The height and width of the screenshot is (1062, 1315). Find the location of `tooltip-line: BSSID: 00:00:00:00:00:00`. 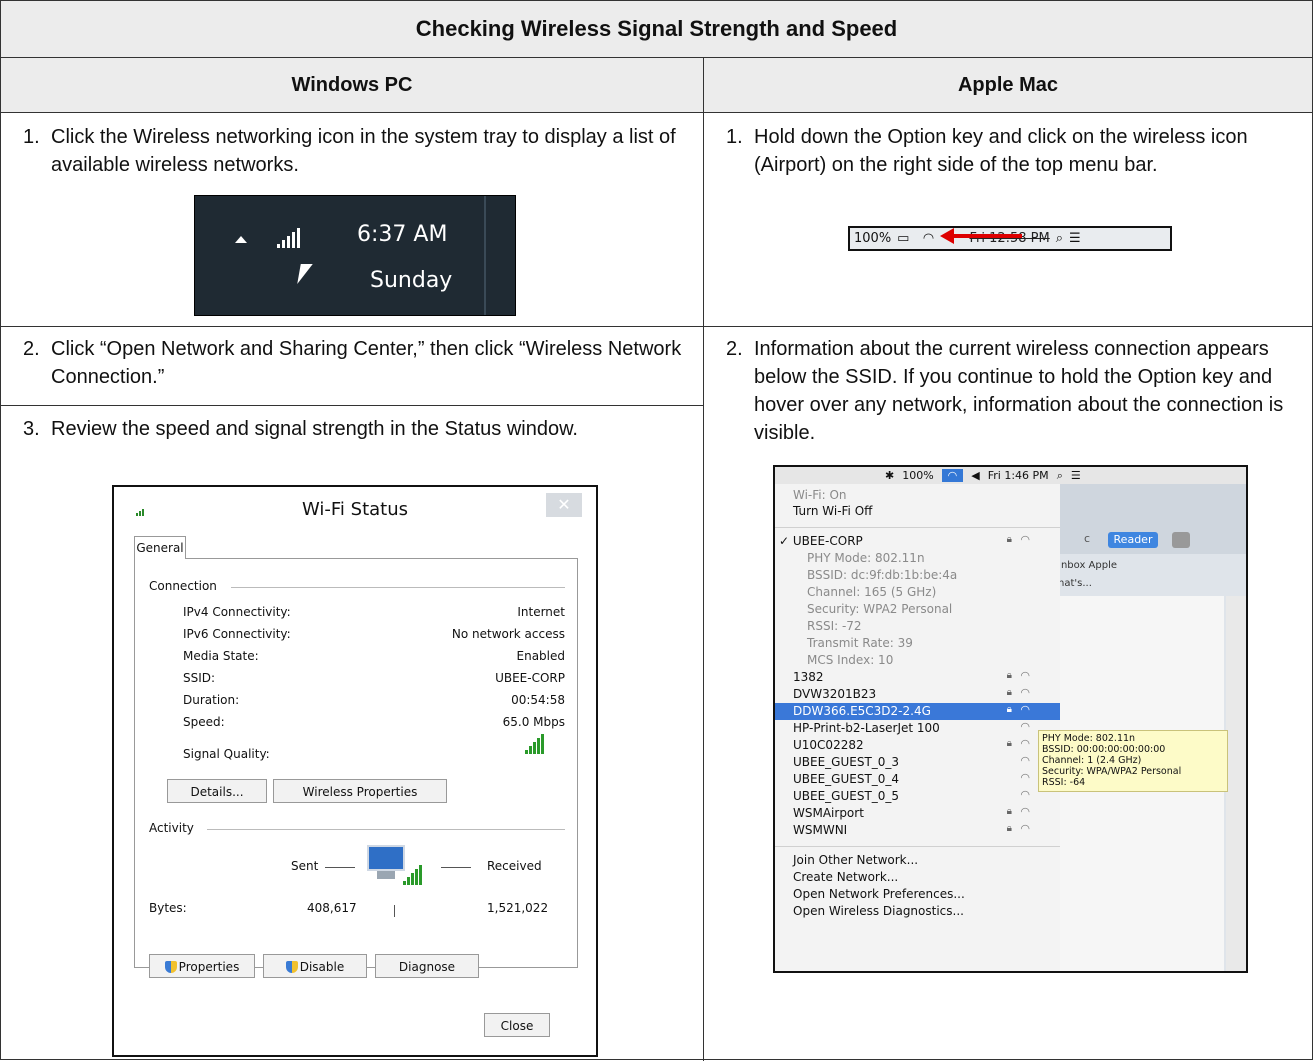

tooltip-line: BSSID: 00:00:00:00:00:00 is located at coordinates (1104, 749).